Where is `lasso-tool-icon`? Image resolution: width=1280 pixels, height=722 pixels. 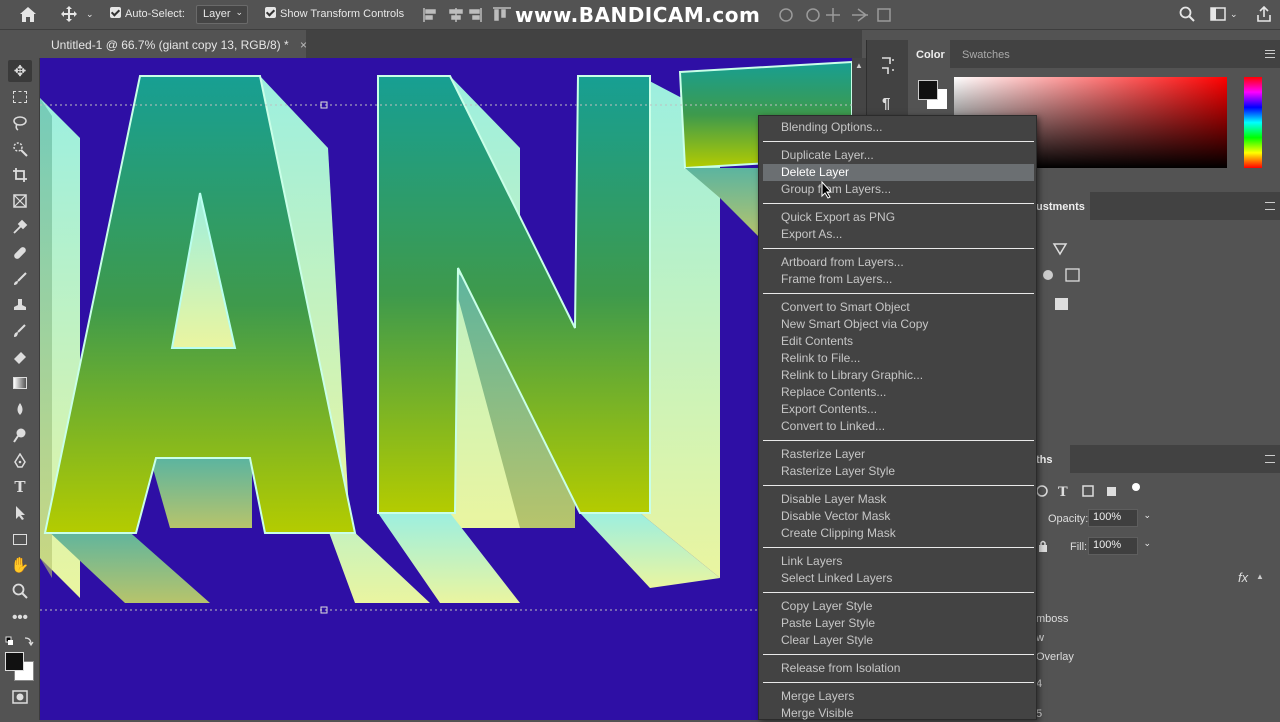
lasso-tool-icon is located at coordinates (20, 123).